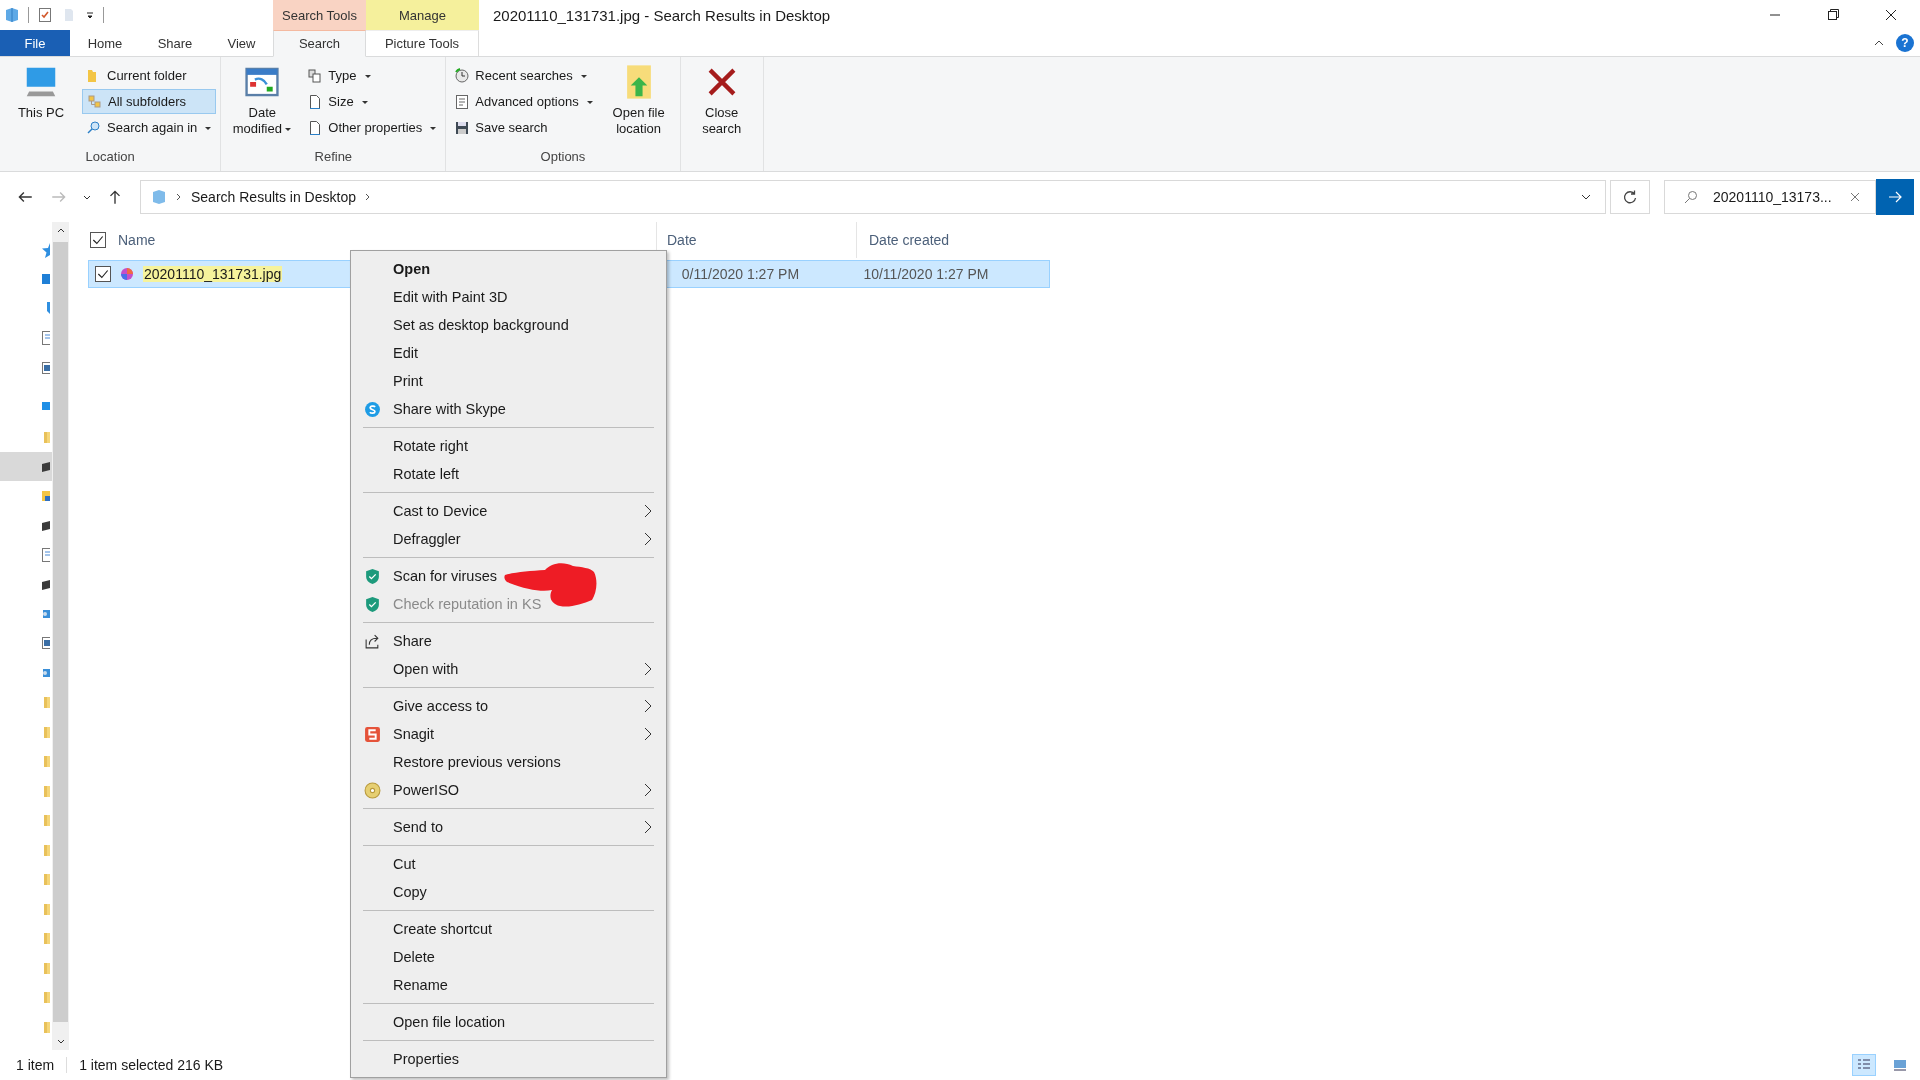 The height and width of the screenshot is (1080, 1920). Describe the element at coordinates (563, 157) in the screenshot. I see `group-label: Options` at that location.